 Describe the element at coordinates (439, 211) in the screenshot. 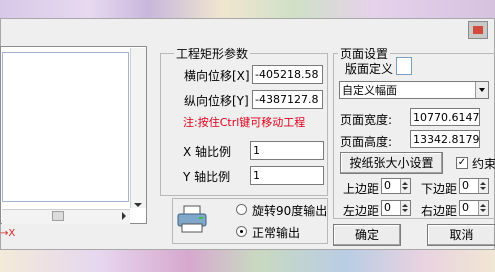

I see `margin-right-label: 右边距` at that location.